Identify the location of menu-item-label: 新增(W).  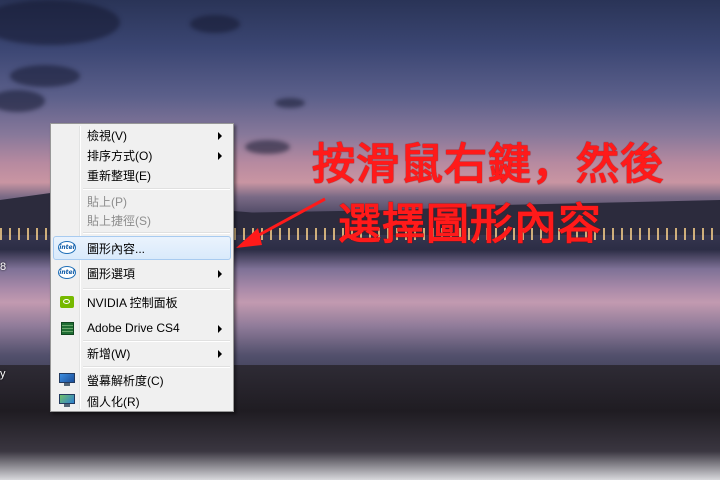
(109, 353).